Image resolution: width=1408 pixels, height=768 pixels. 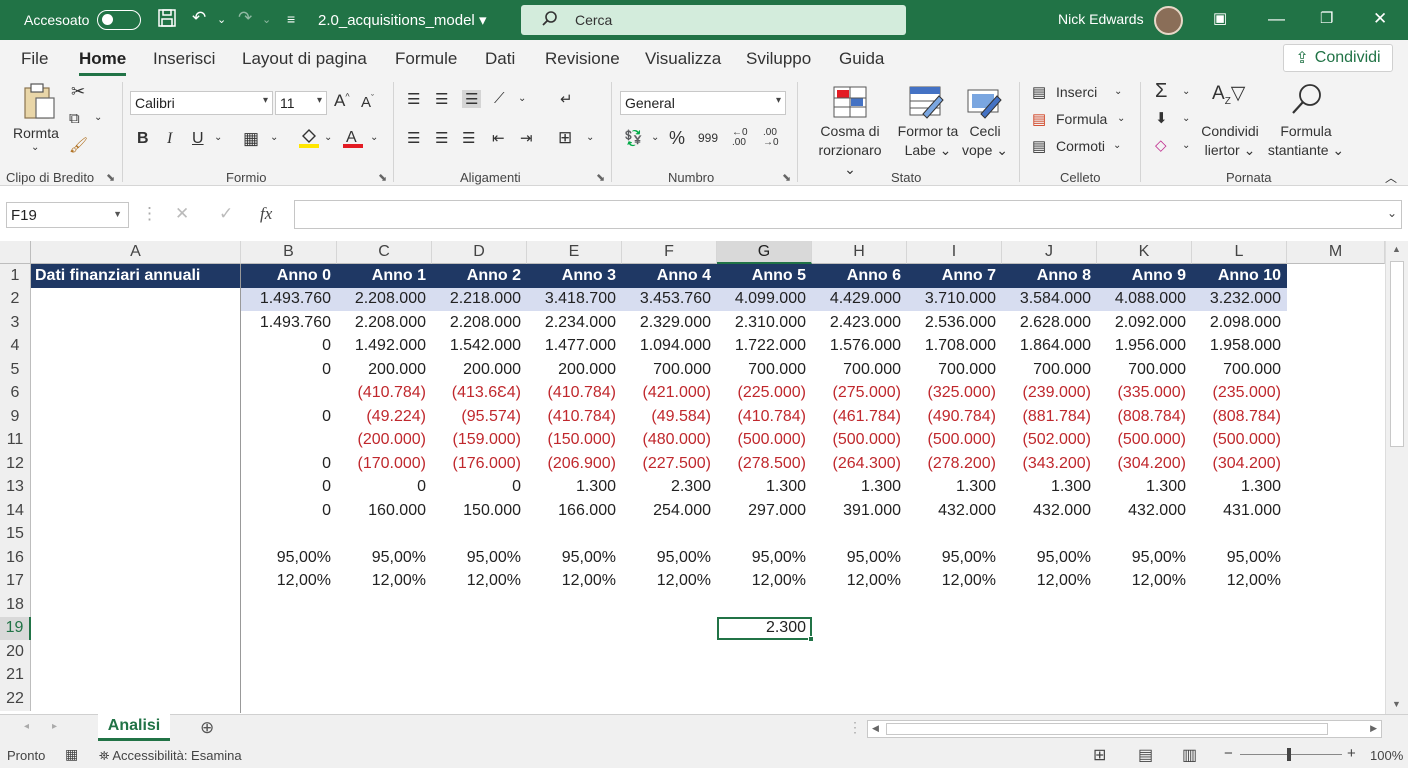 What do you see at coordinates (574, 464) in the screenshot?
I see `data-cell: (206.900)` at bounding box center [574, 464].